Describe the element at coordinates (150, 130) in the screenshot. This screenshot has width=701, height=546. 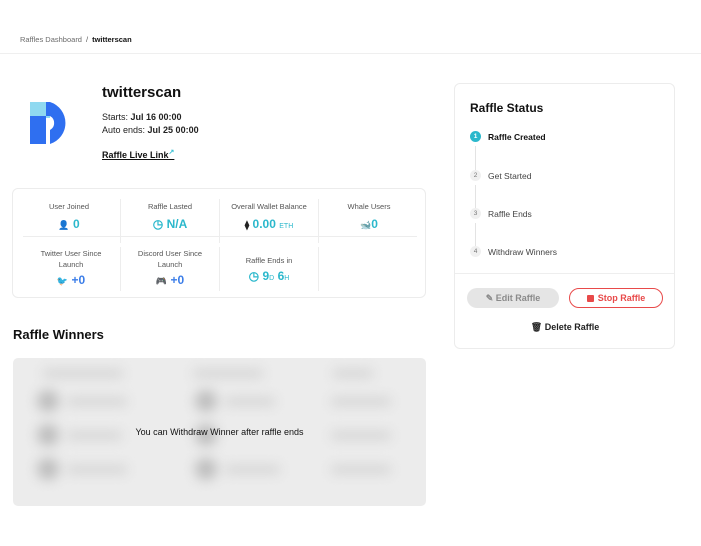
I see `raffle-end-time: Auto ends: Jul 25 00:00` at that location.